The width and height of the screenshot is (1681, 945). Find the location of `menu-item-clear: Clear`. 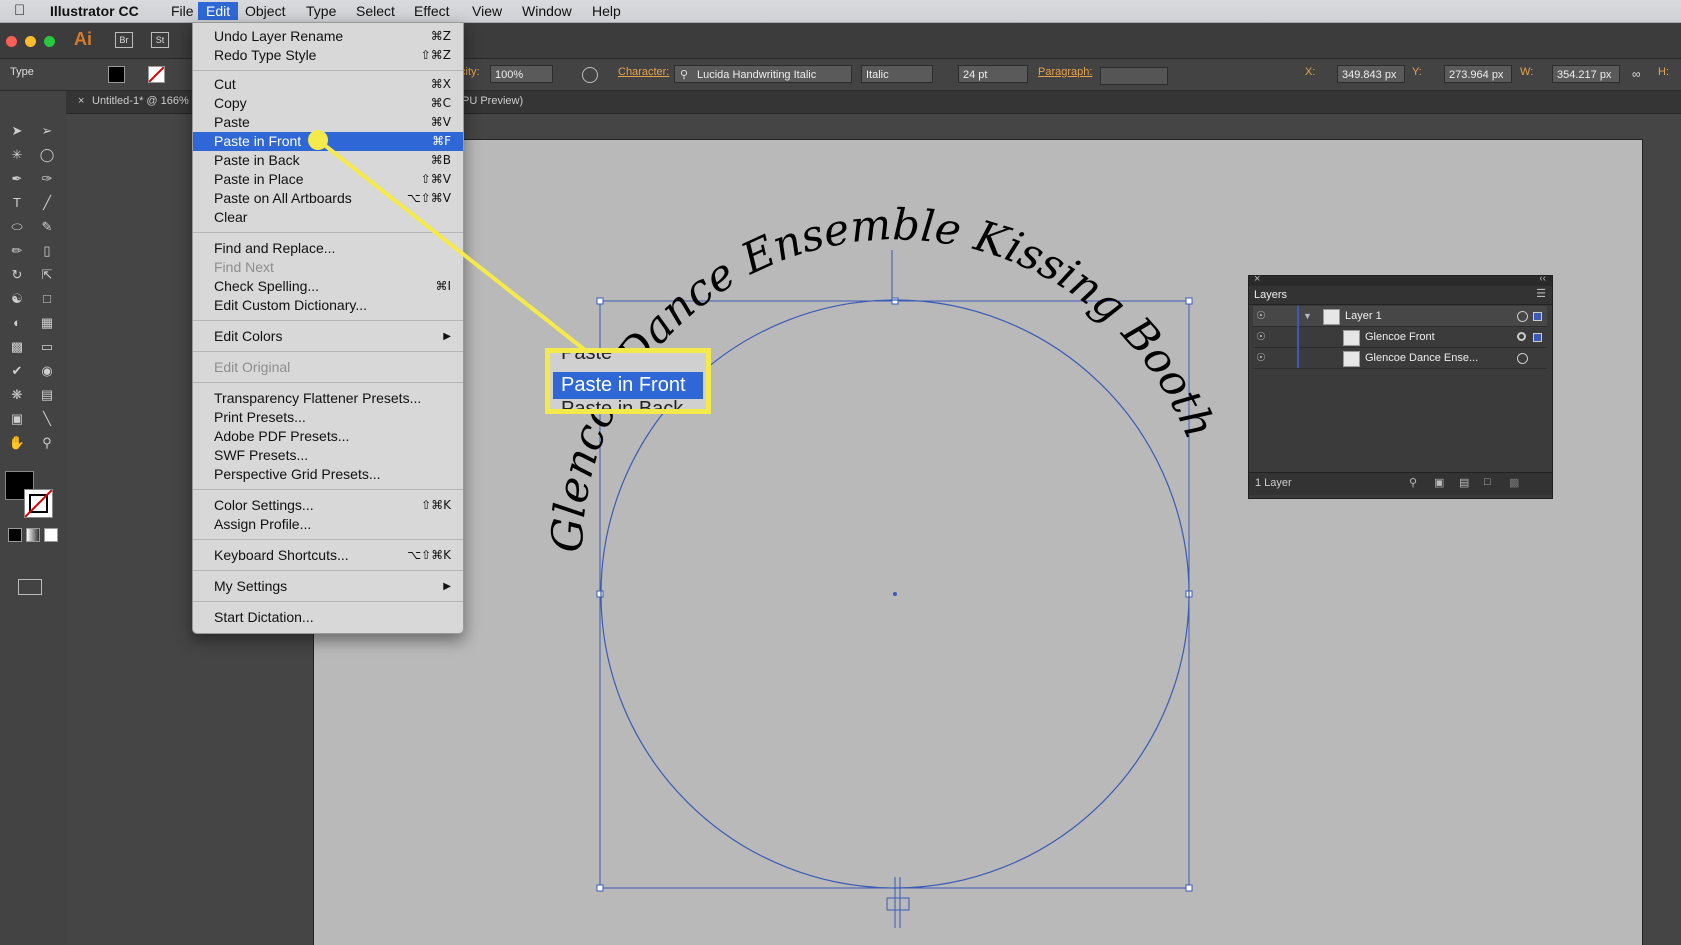

menu-item-clear: Clear is located at coordinates (328, 217).